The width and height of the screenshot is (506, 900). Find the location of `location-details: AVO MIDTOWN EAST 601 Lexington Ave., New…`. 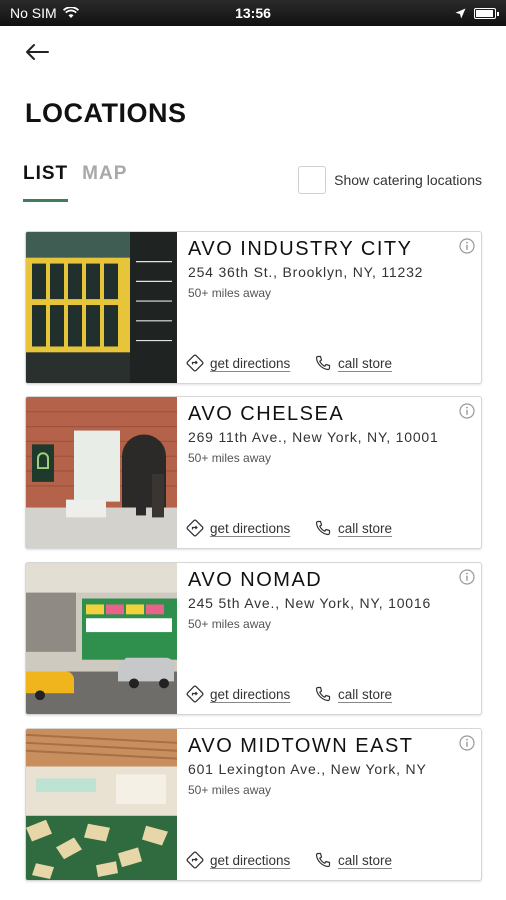

location-details: AVO MIDTOWN EAST 601 Lexington Ave., New… is located at coordinates (333, 804).